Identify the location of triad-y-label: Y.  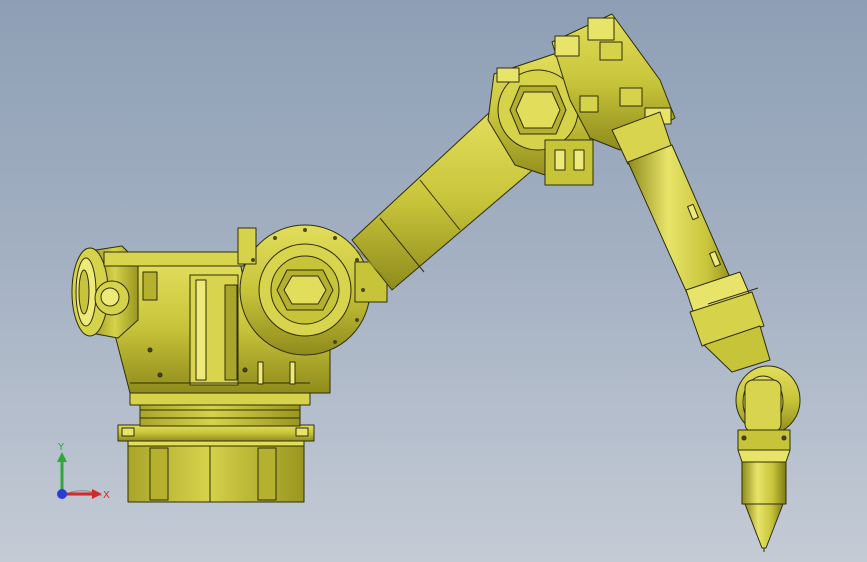
(61, 447).